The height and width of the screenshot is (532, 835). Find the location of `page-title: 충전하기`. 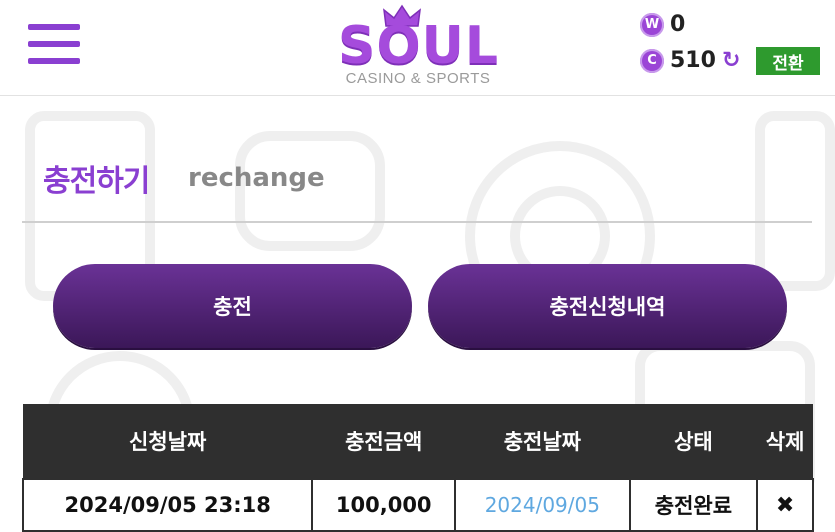

page-title: 충전하기 is located at coordinates (96, 181).